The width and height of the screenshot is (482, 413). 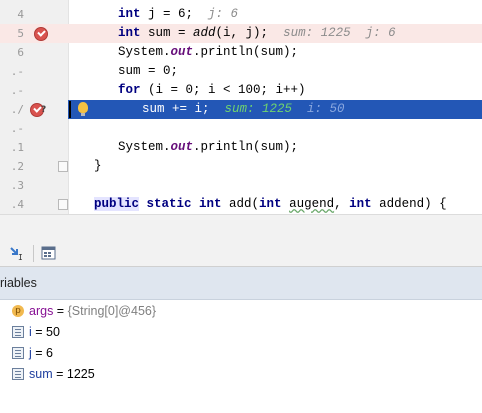 I want to click on code-line-breakpoint: 5 int sum = add(i, j); sum: 1225 j: 6, so click(x=241, y=33).